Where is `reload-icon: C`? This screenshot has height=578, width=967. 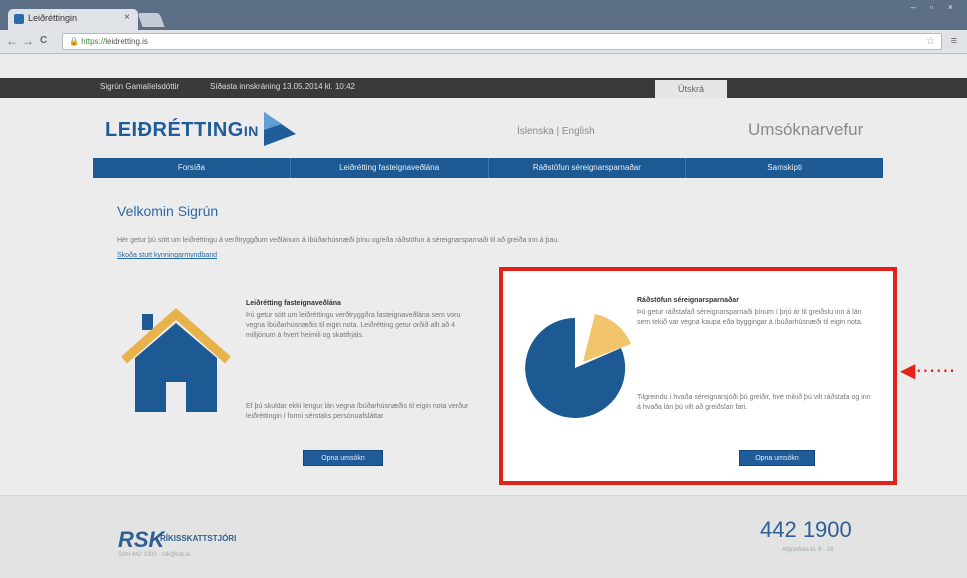 reload-icon: C is located at coordinates (43, 40).